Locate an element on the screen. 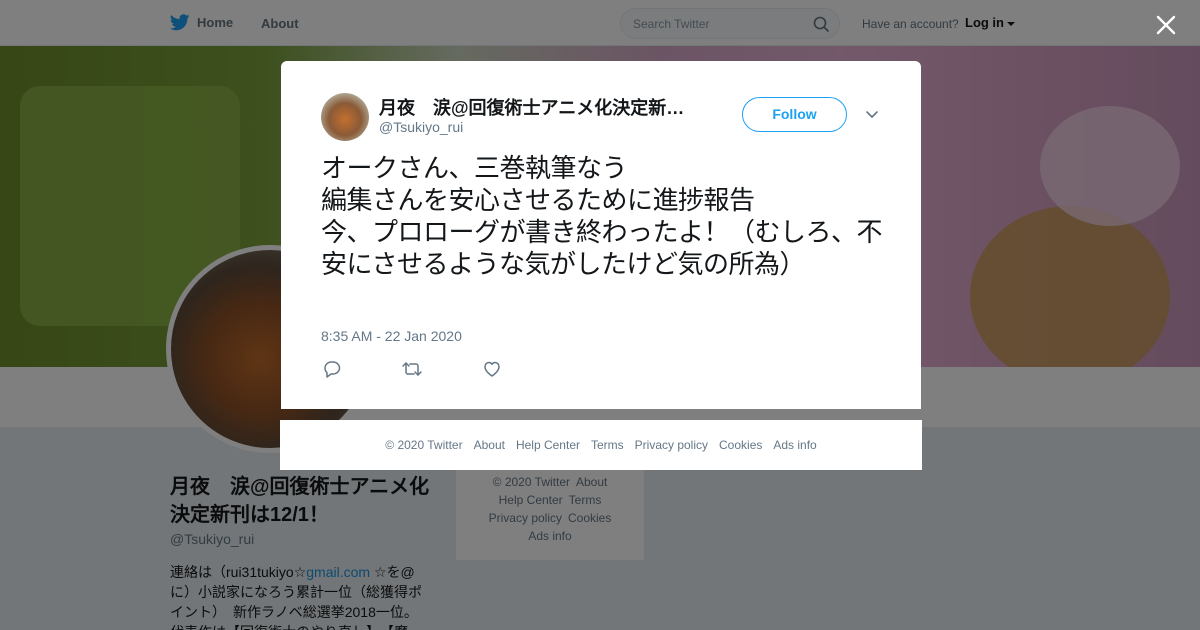 Image resolution: width=1200 pixels, height=630 pixels. retweet-button is located at coordinates (441, 370).